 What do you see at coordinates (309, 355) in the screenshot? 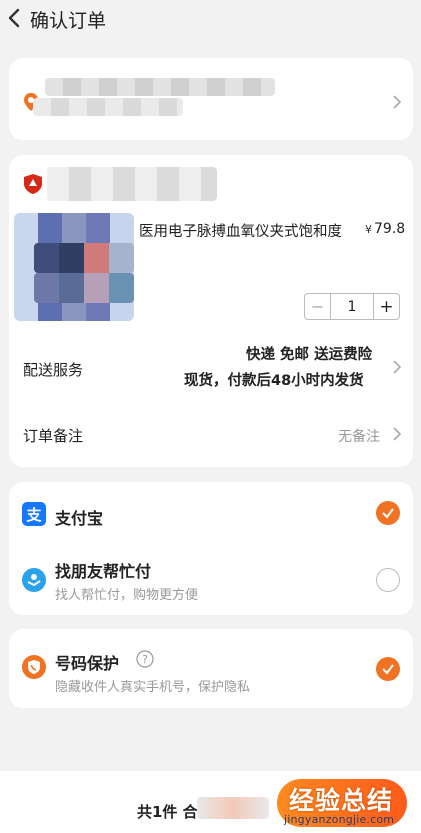
I see `delivery-line1: 快递 免邮 送运费险` at bounding box center [309, 355].